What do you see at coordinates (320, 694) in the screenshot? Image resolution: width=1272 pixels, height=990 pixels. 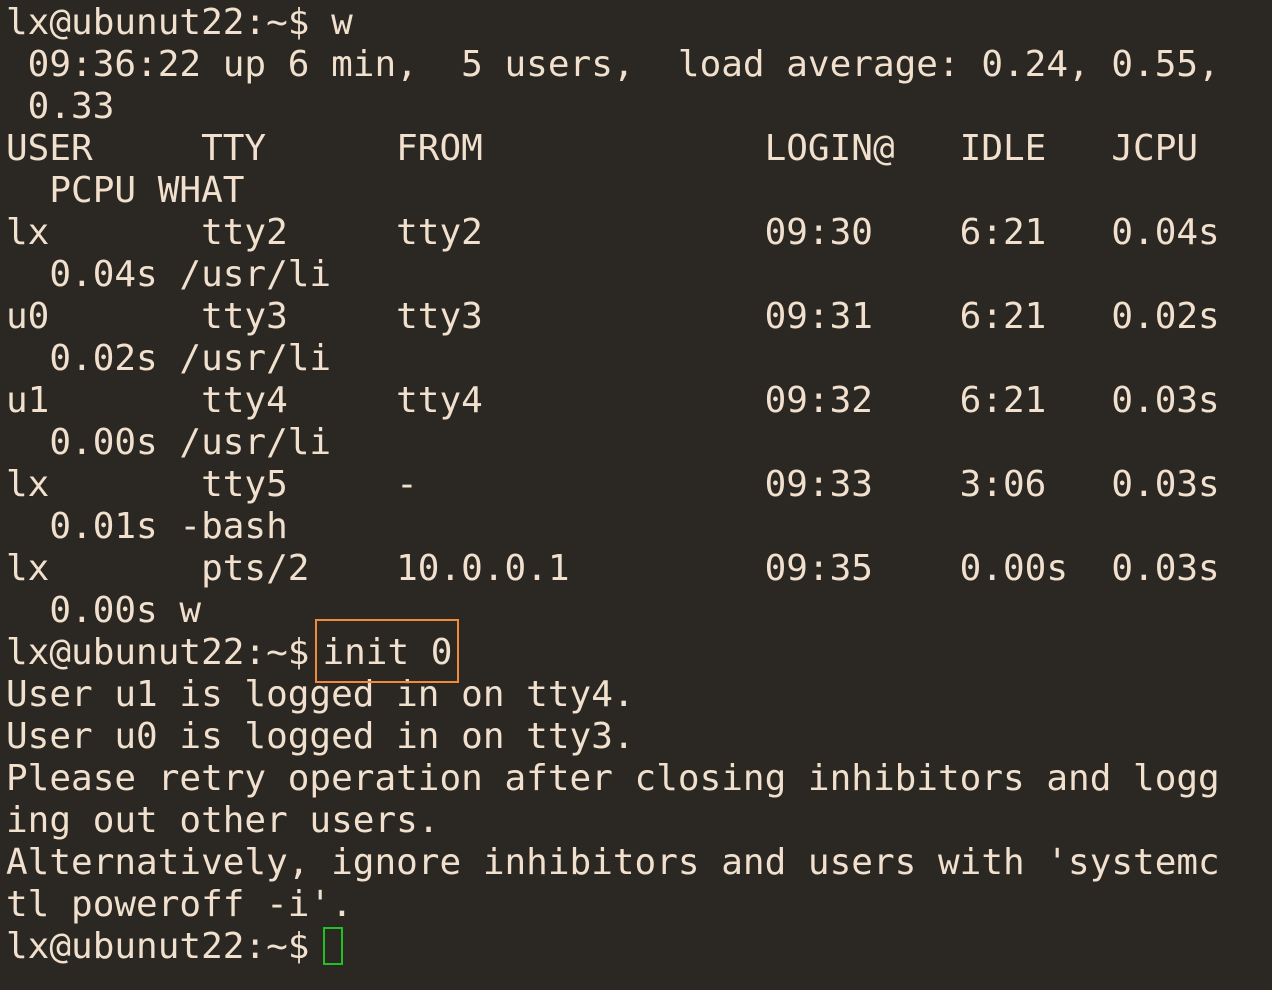 I see `terminal-output-line: User u1 is logged in on tty4.` at bounding box center [320, 694].